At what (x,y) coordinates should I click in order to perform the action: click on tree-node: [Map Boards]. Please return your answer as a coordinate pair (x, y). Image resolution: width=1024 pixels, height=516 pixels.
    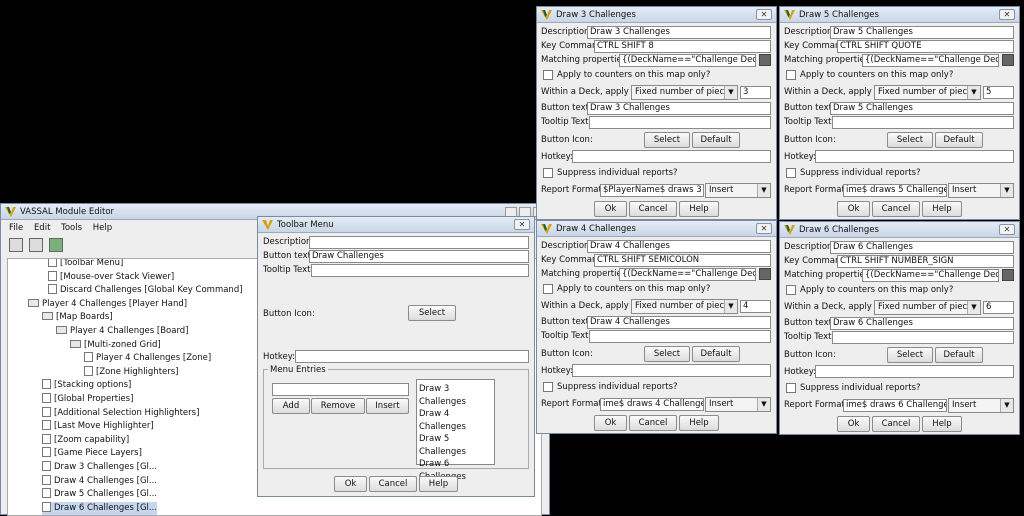
    Looking at the image, I should click on (77, 317).